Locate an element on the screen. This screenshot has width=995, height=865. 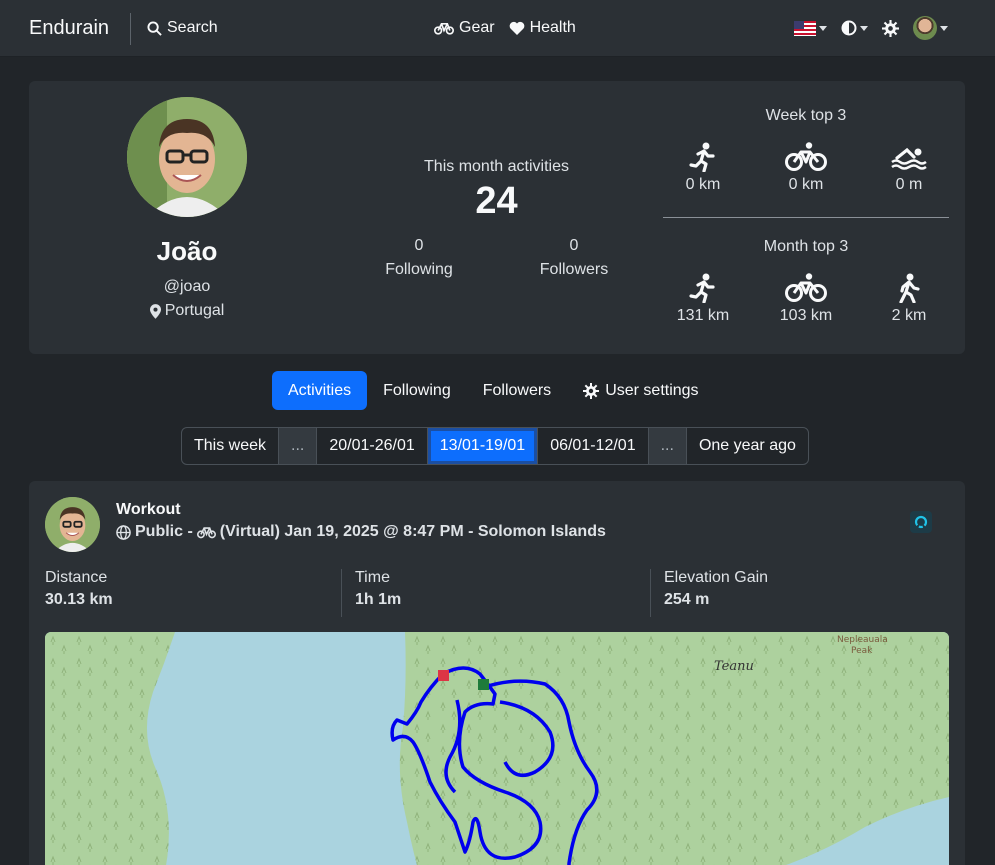
gear-link: Gear is located at coordinates (464, 28).